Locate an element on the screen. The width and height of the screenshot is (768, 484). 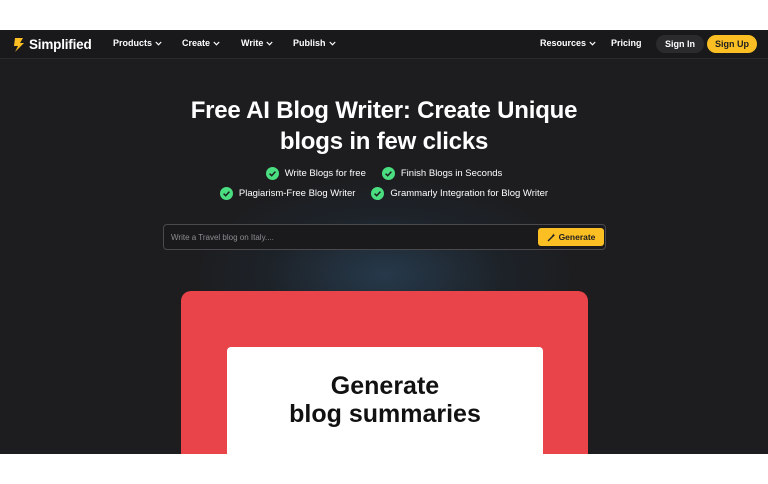
sign-up-button: Sign Up is located at coordinates (732, 44).